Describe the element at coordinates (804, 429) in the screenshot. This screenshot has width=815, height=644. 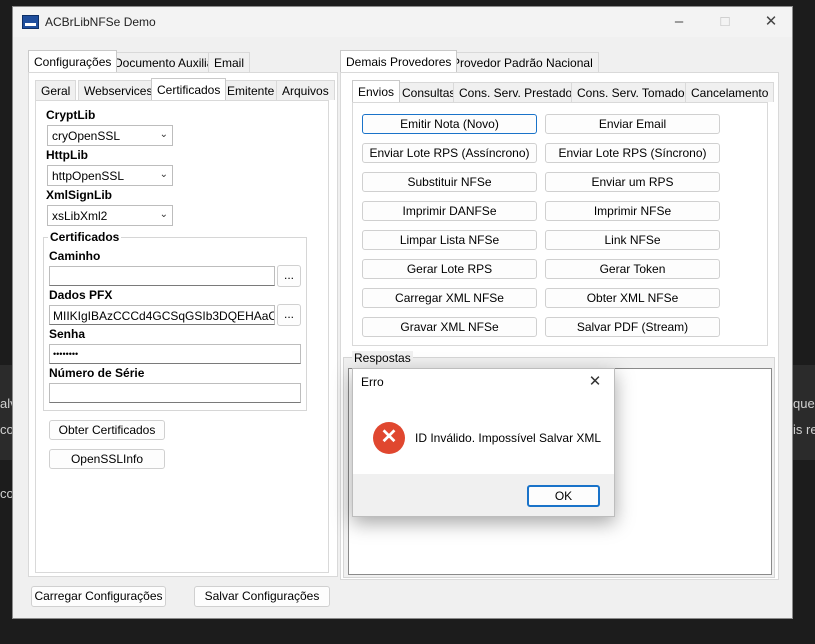
I see `background-text: is re` at that location.